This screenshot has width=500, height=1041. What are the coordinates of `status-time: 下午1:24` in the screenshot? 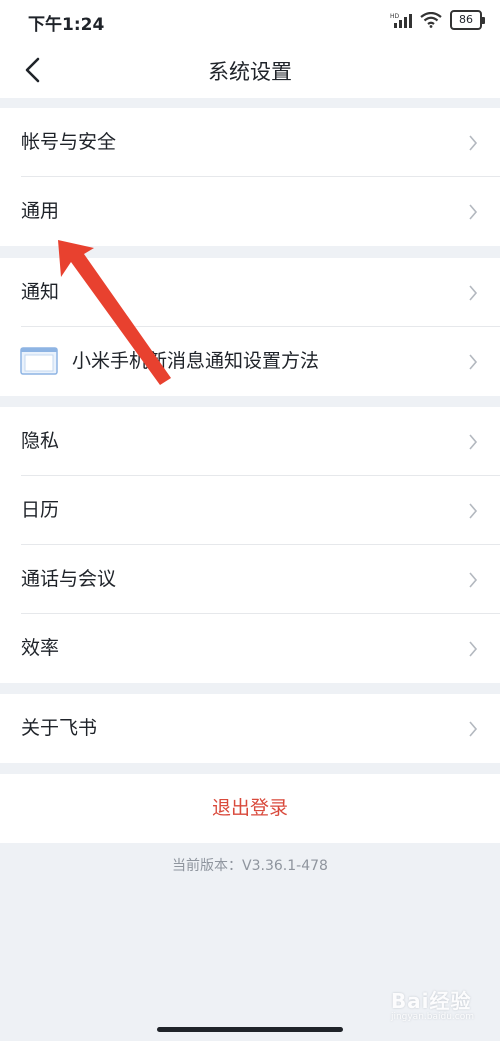 It's located at (66, 25).